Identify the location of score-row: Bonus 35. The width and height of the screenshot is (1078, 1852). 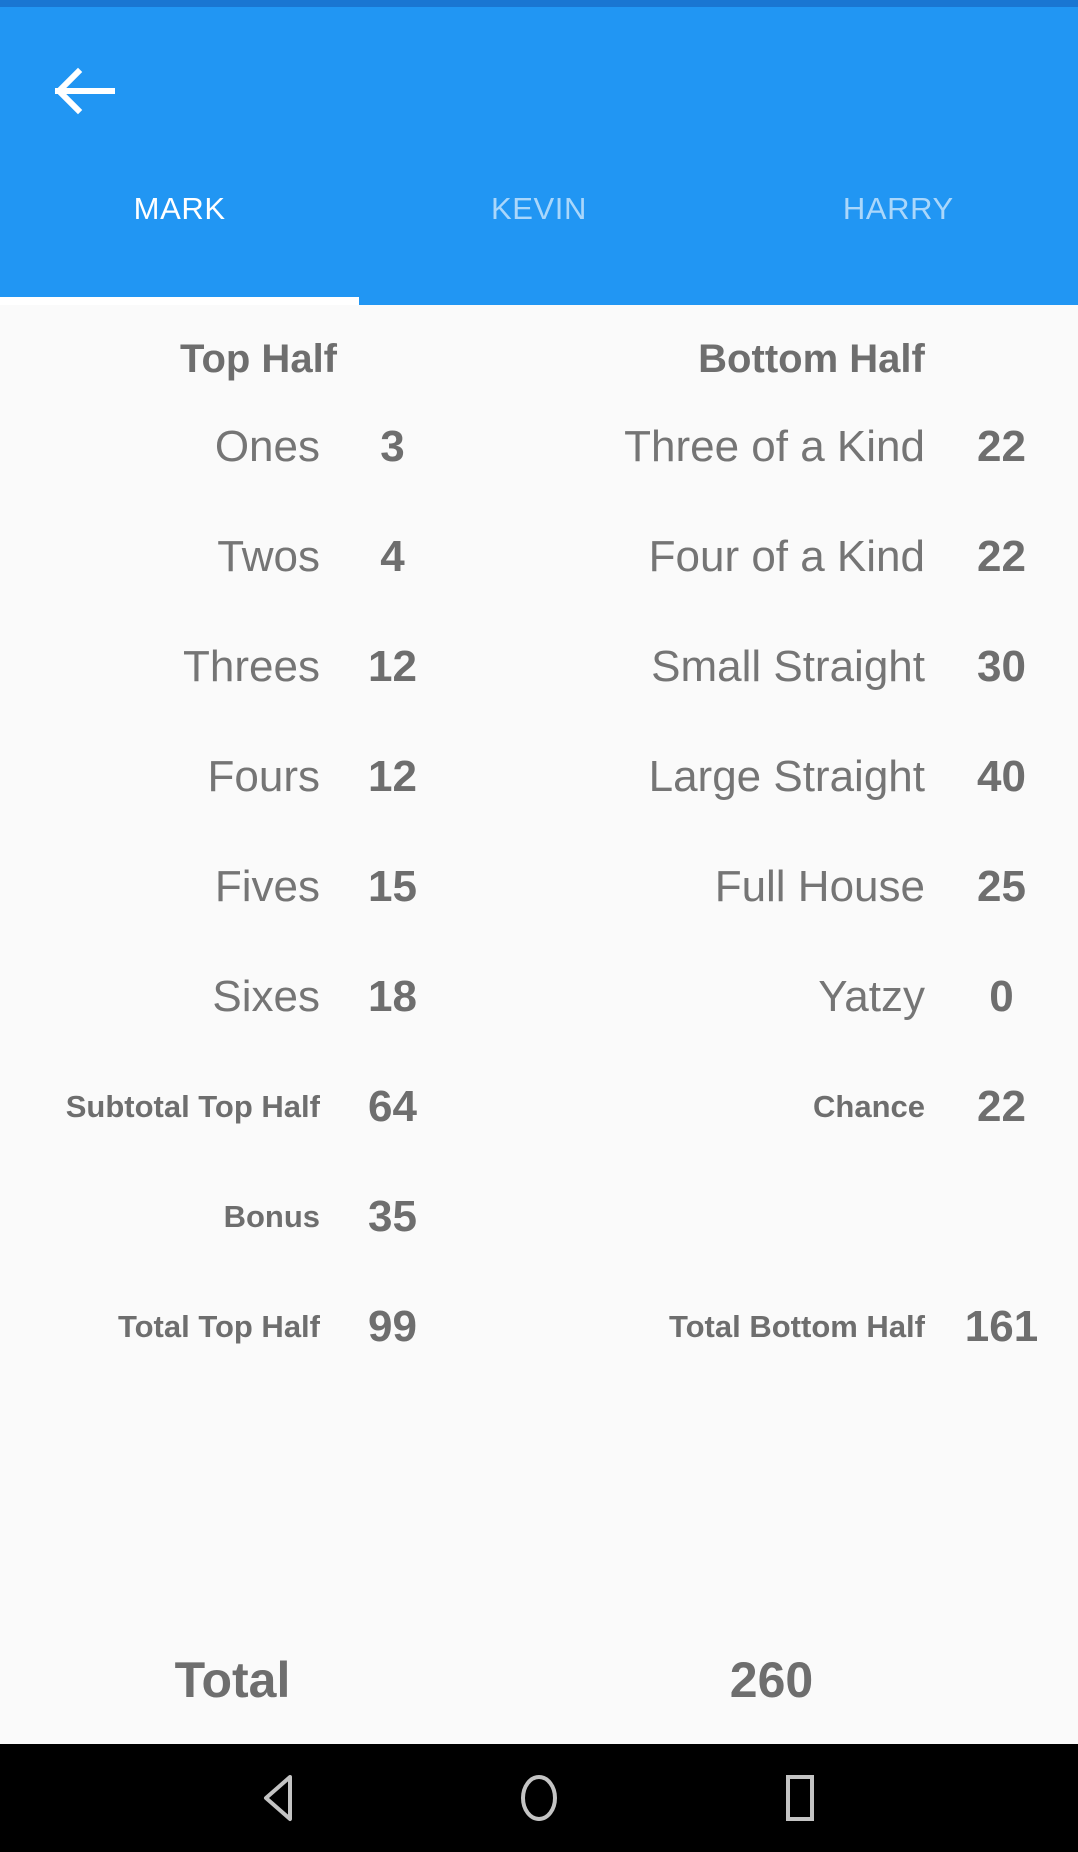
(539, 1217).